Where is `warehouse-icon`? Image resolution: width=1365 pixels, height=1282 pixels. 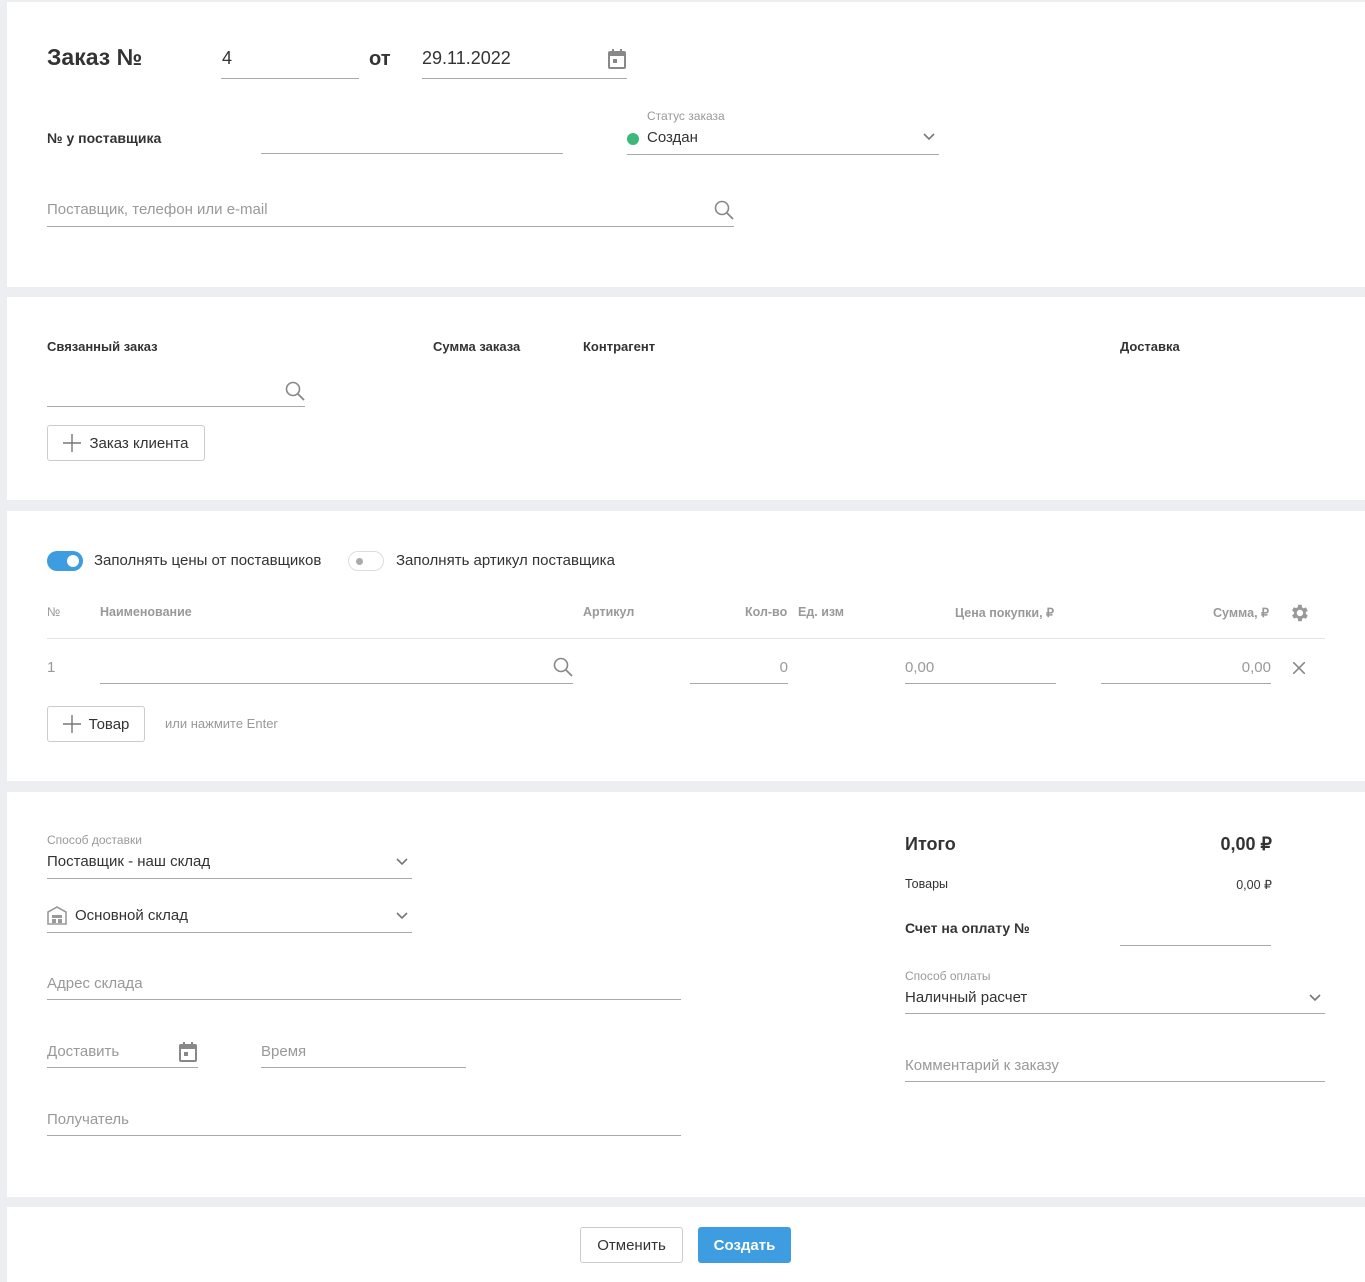 warehouse-icon is located at coordinates (57, 915).